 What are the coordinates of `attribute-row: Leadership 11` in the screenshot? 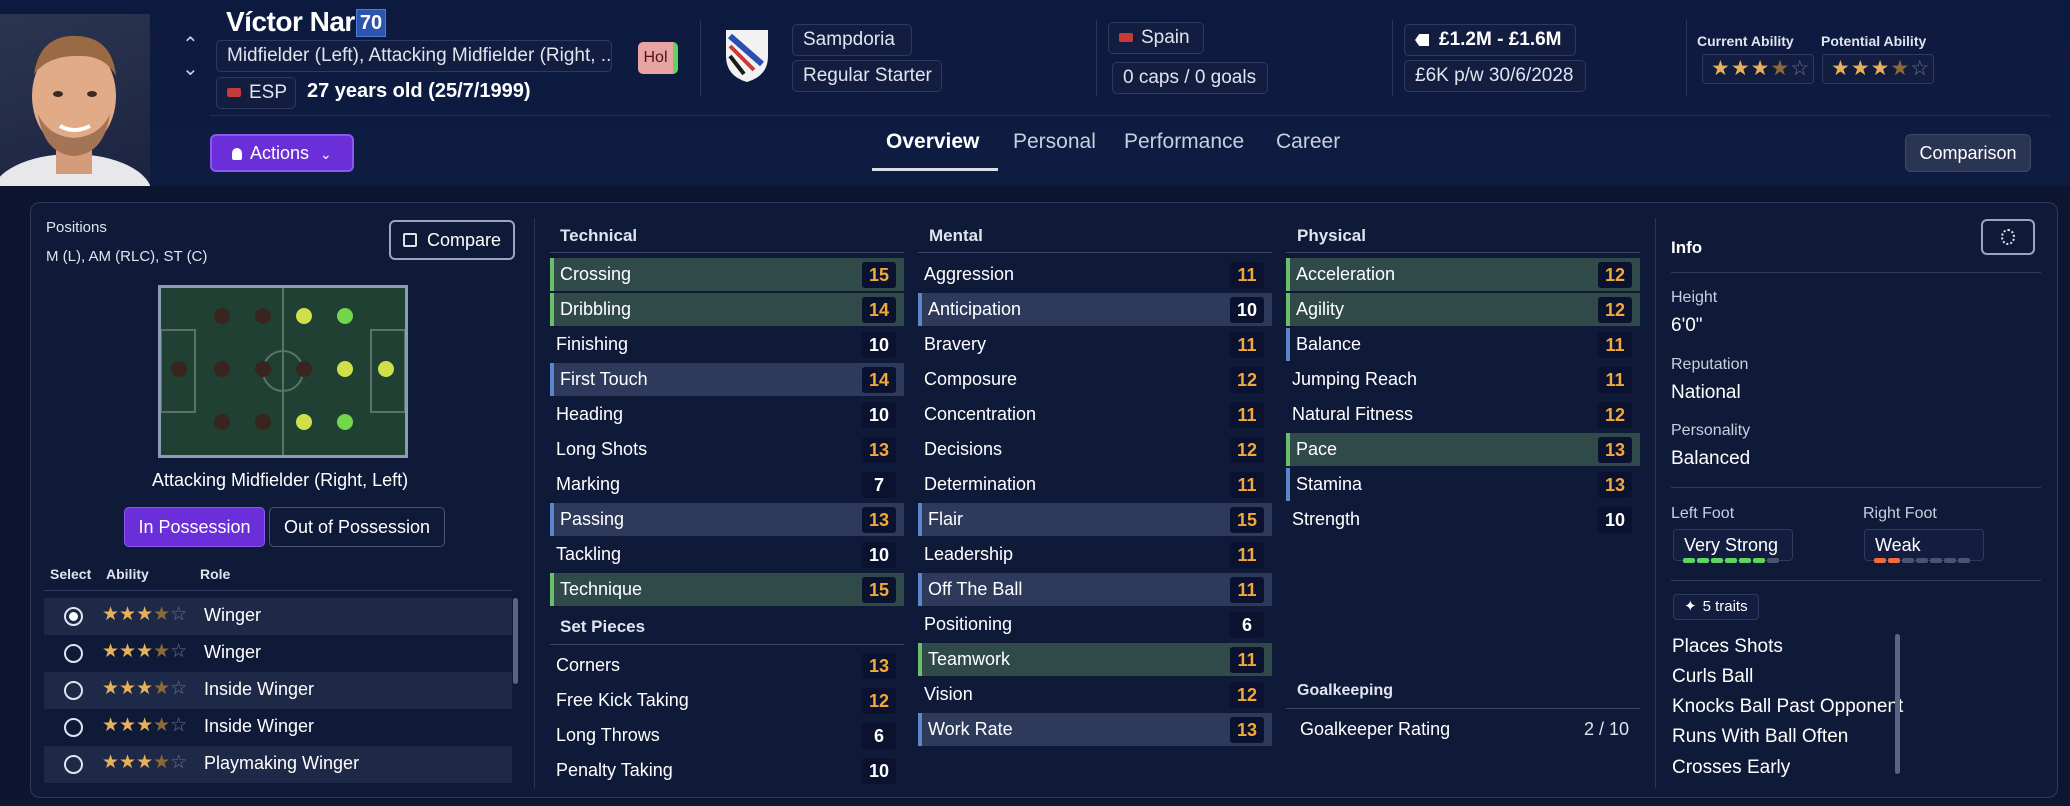 It's located at (1095, 554).